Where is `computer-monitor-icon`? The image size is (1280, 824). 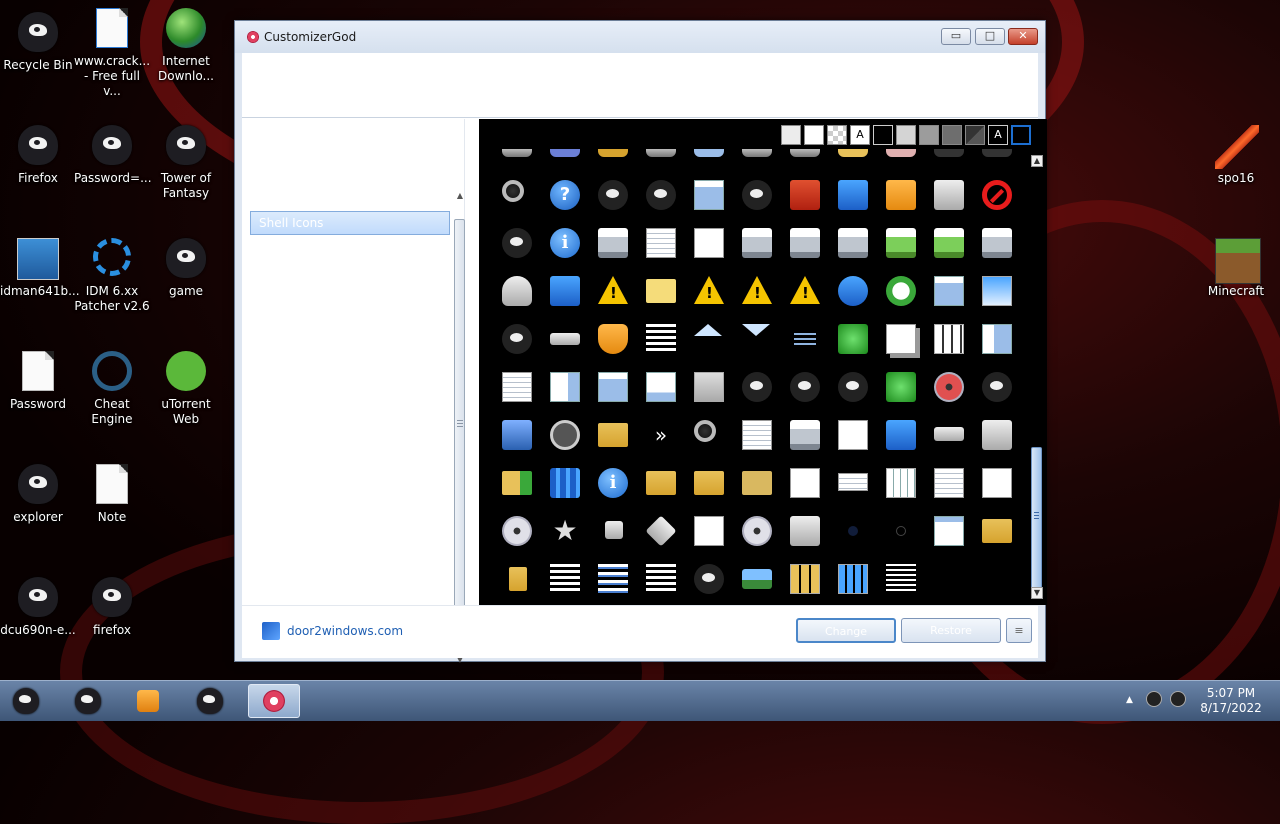
computer-monitor-icon is located at coordinates (901, 435).